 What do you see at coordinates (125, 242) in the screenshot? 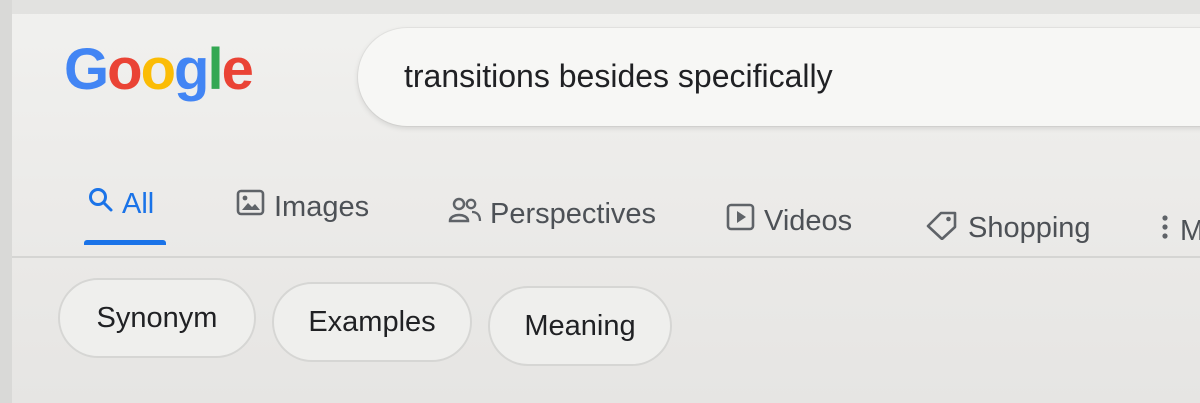
I see `active-tab-indicator` at bounding box center [125, 242].